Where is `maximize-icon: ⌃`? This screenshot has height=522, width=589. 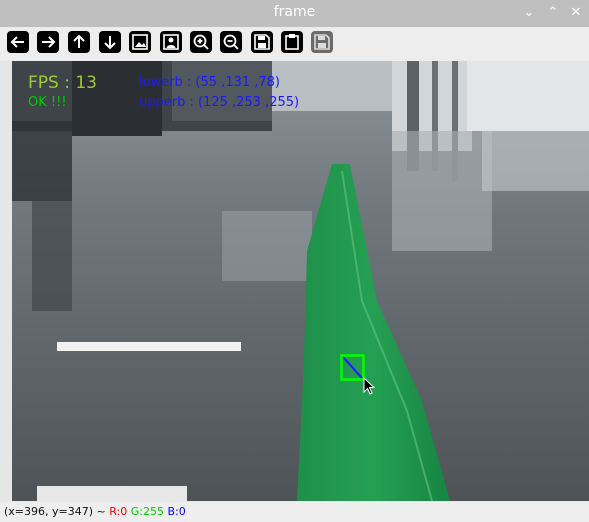
maximize-icon: ⌃ is located at coordinates (553, 13).